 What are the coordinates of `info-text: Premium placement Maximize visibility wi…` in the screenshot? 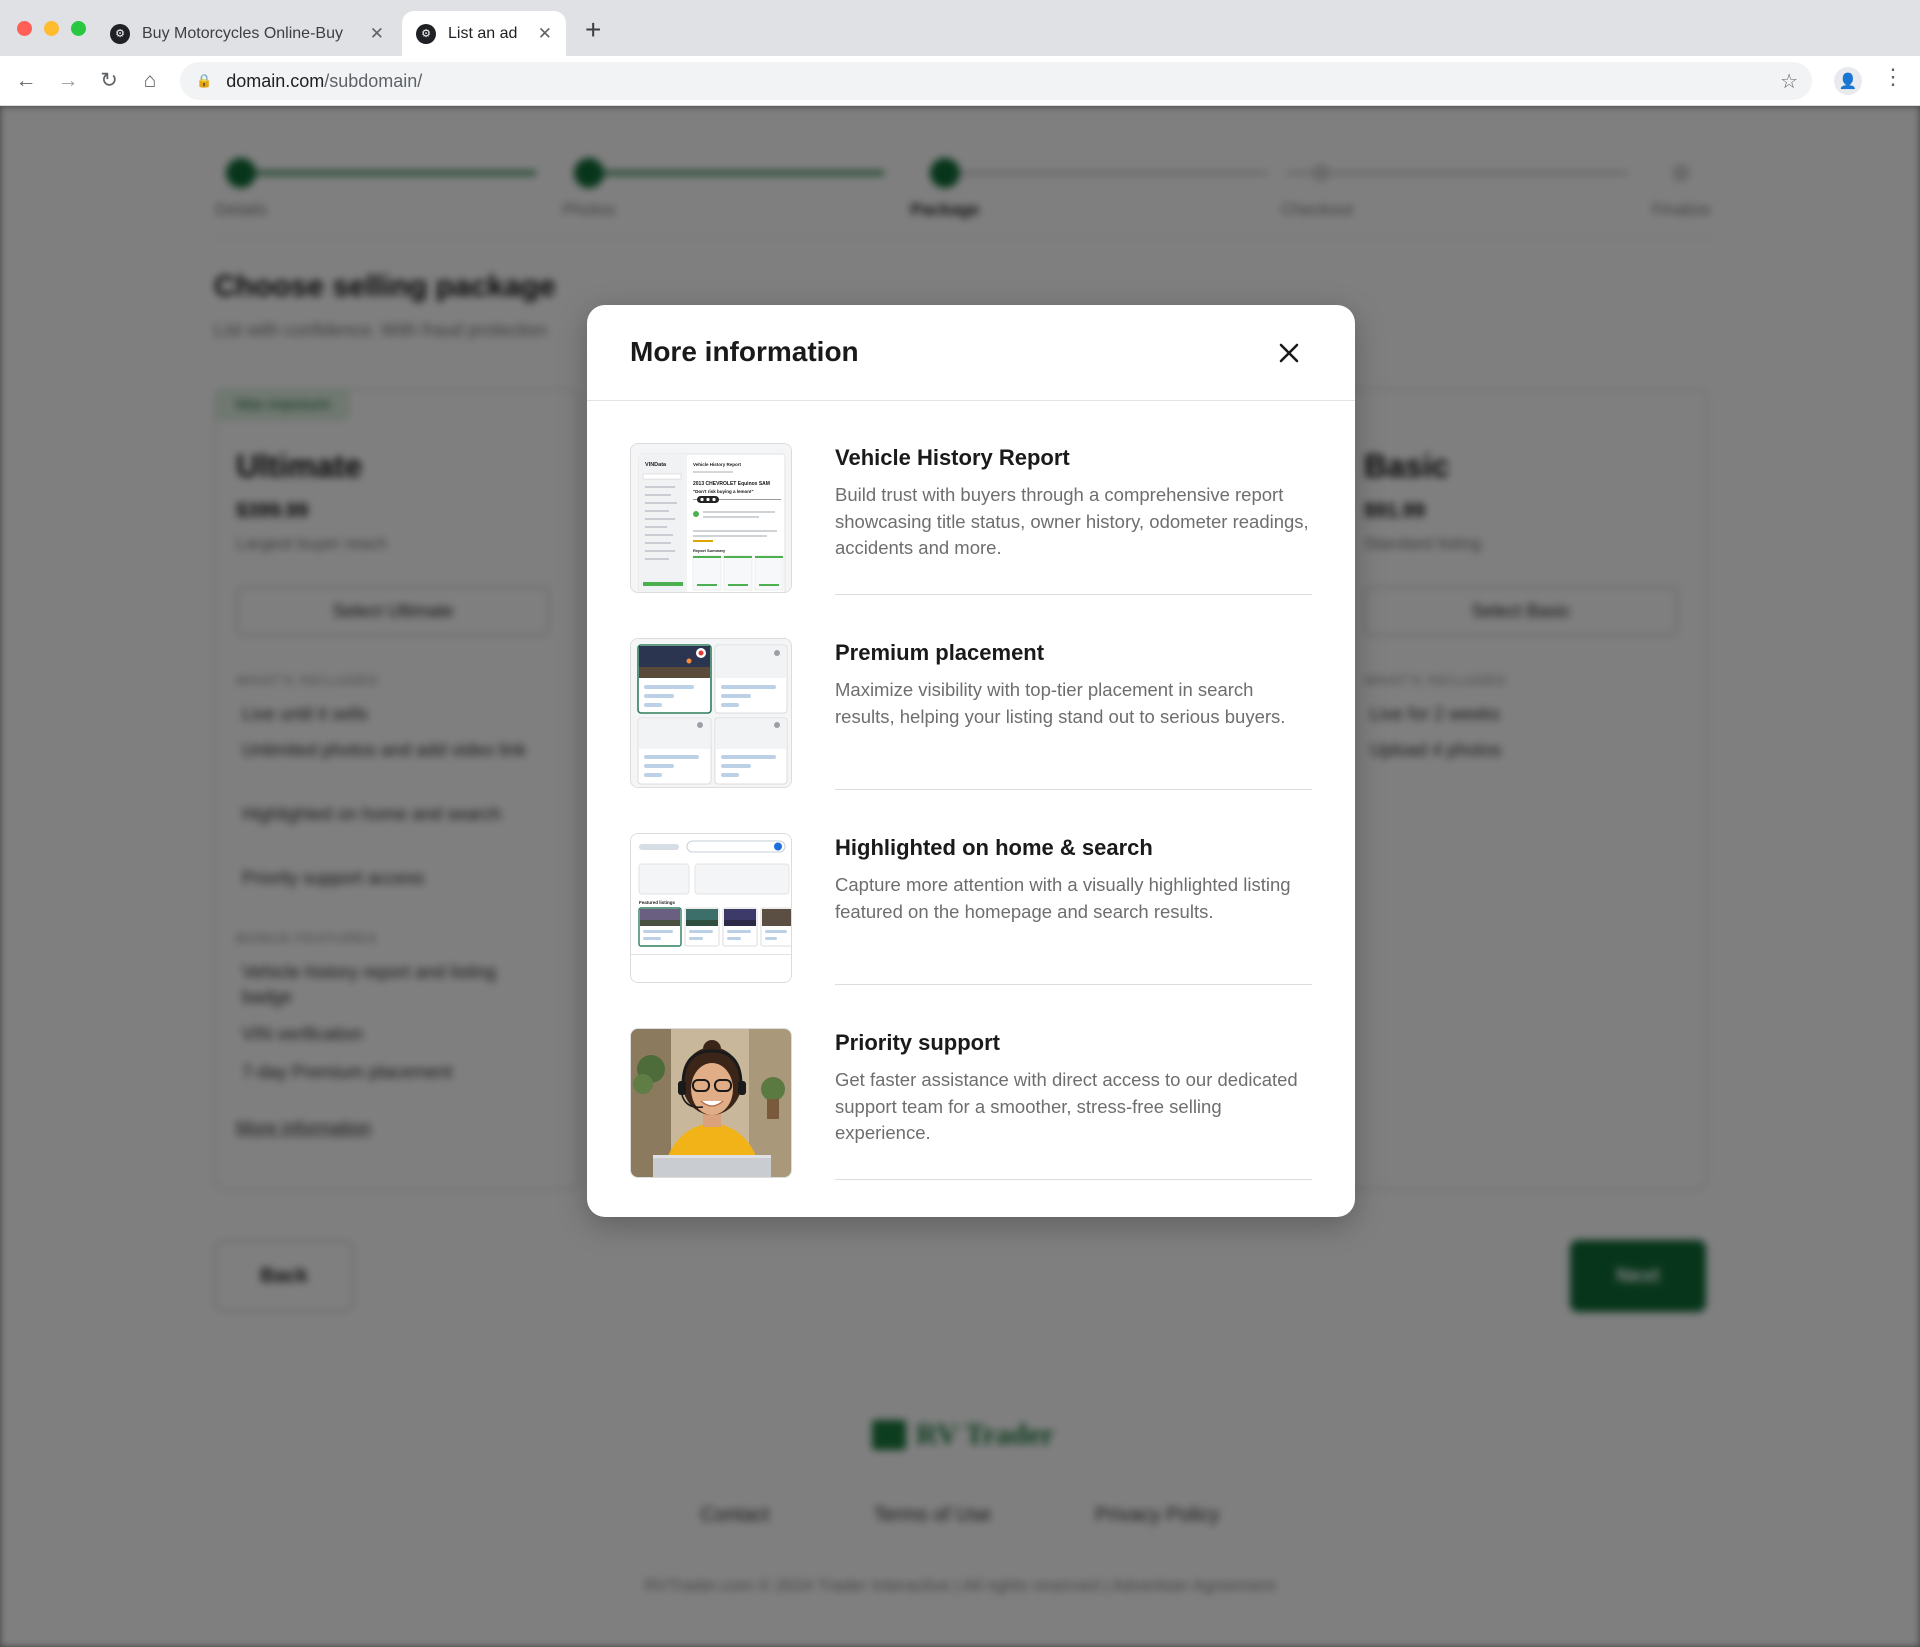 It's located at (1073, 714).